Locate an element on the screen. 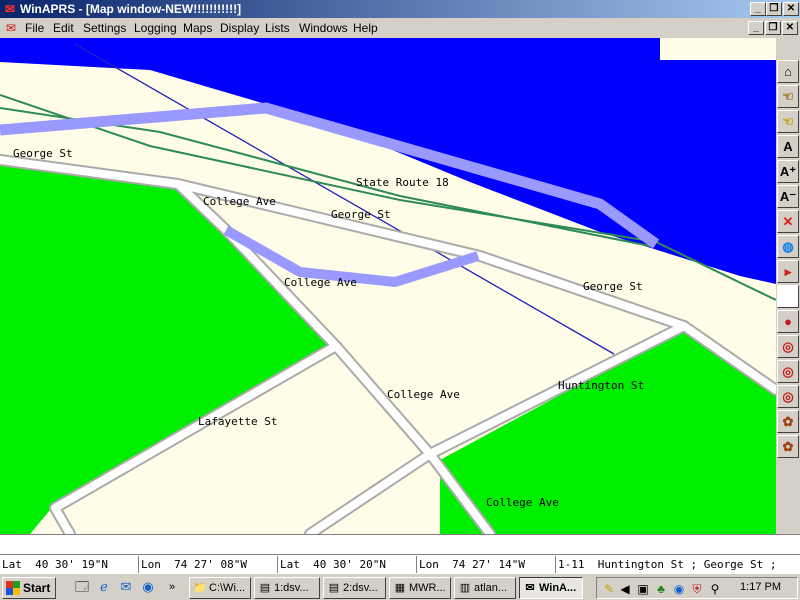  show-desktop-icon: 🗔 is located at coordinates (82, 587).